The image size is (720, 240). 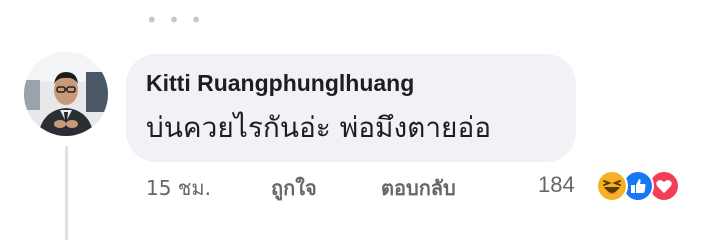 What do you see at coordinates (319, 127) in the screenshot?
I see `comment-text: บ่นควยไรกันอ่ะ พ่อมึงตายอ่อ` at bounding box center [319, 127].